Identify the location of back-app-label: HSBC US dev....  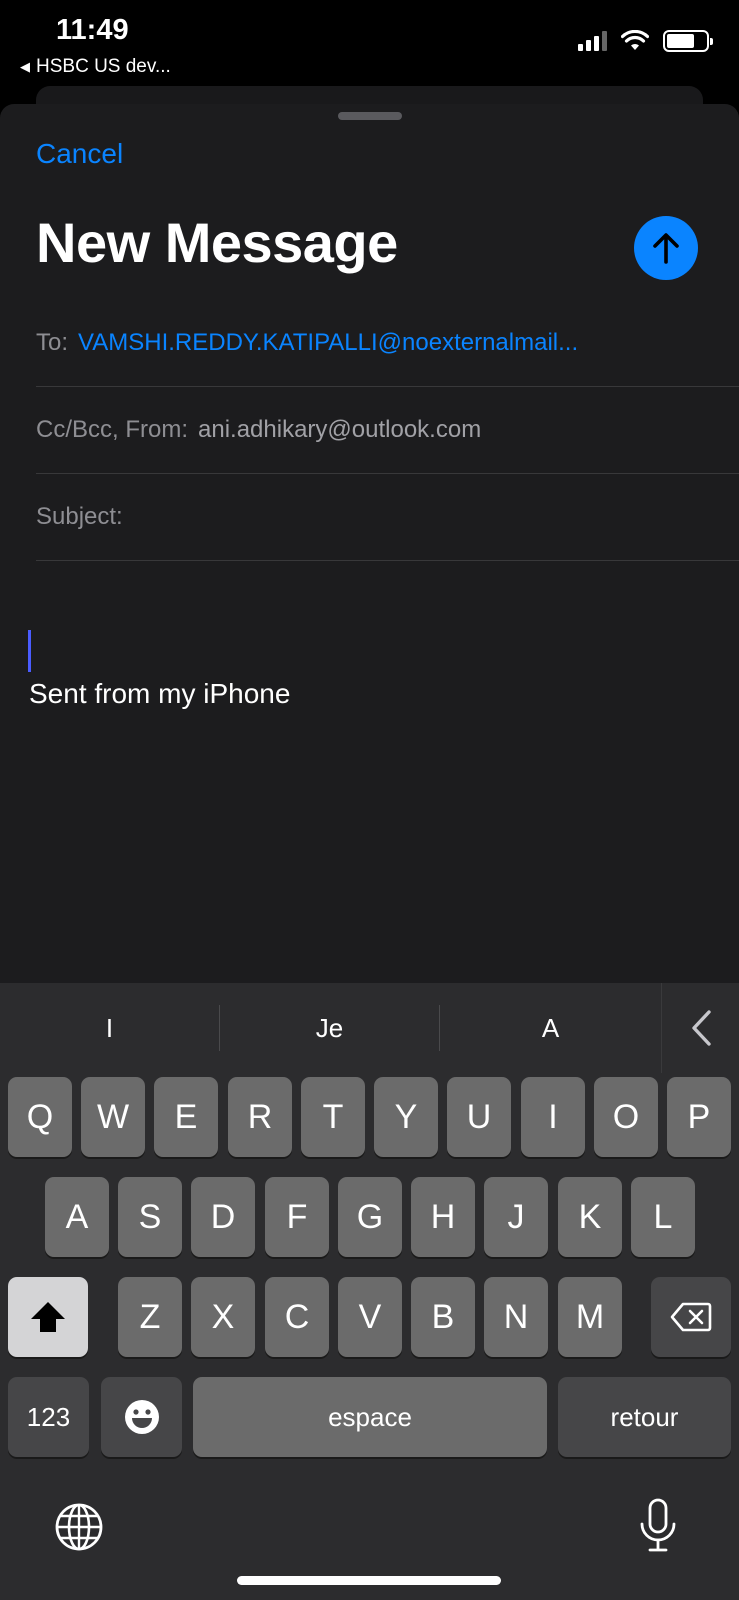
(103, 66).